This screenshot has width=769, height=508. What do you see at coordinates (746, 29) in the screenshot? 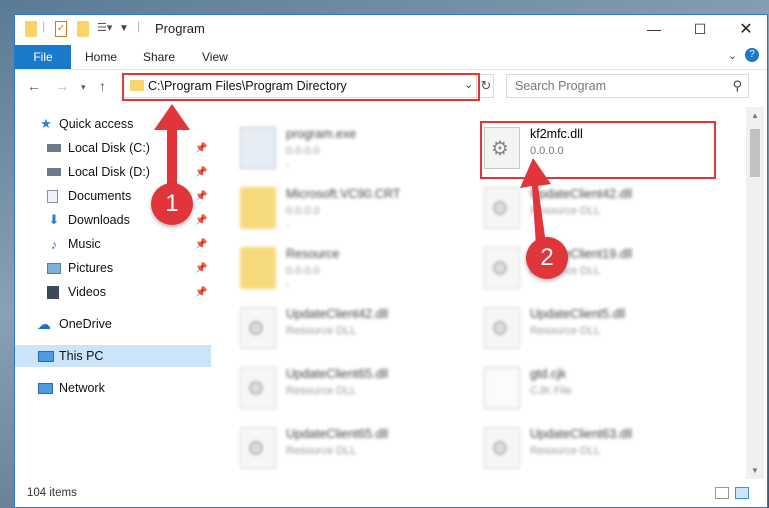
I see `close-button: ✕` at bounding box center [746, 29].